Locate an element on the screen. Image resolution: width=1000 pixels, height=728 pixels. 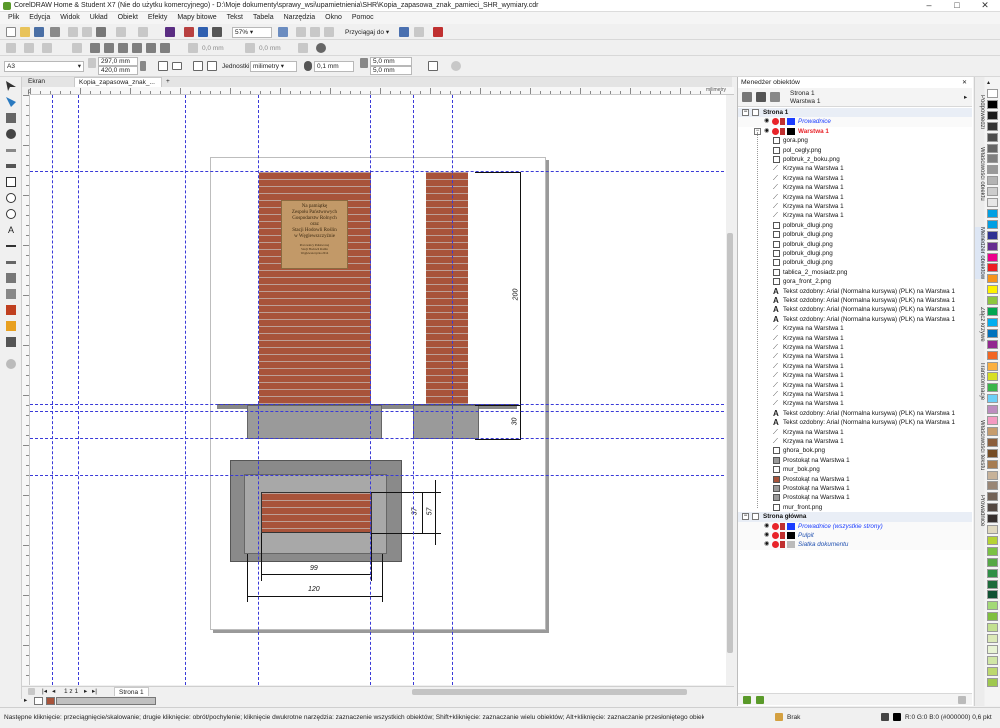
export-icon is located at coordinates (203, 32).